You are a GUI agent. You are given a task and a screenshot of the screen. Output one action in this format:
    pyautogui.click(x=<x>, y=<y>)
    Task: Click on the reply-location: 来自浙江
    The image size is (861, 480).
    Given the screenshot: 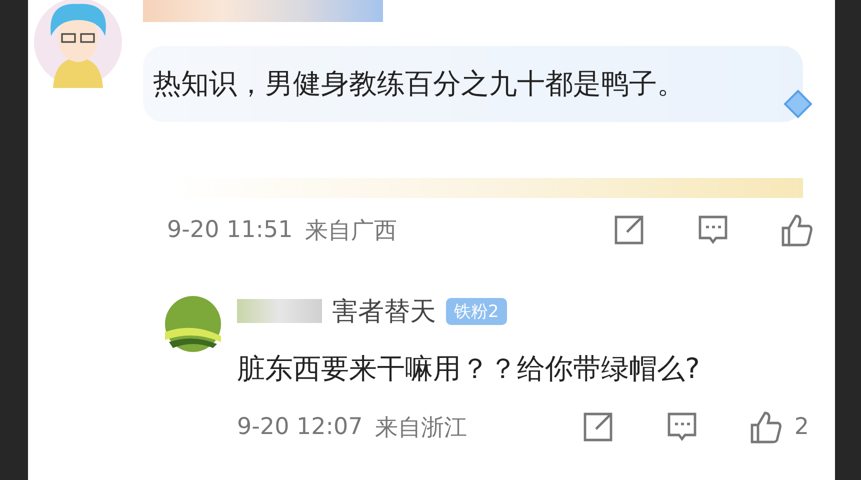 What is the action you would take?
    pyautogui.click(x=420, y=428)
    